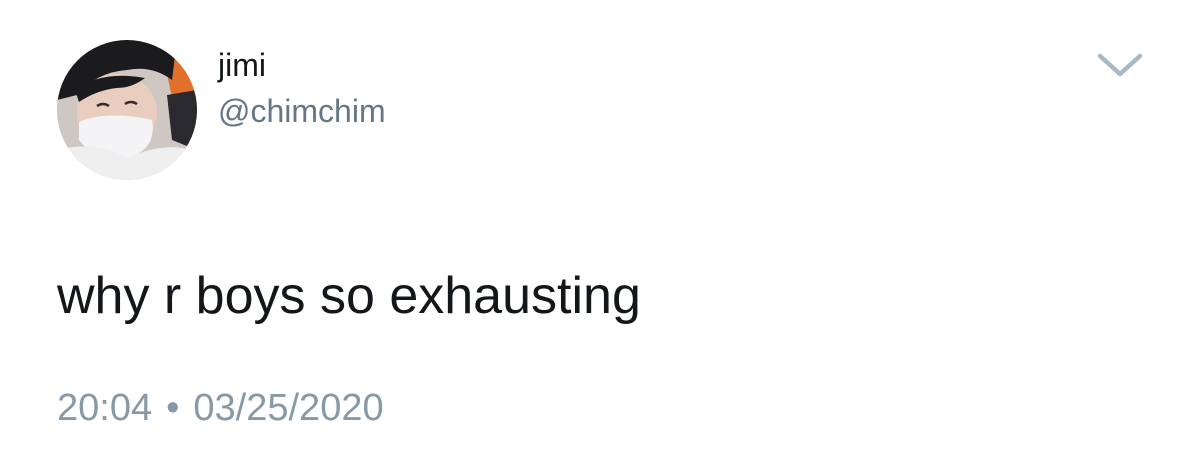  What do you see at coordinates (288, 408) in the screenshot?
I see `tweet-date: 03/25/2020` at bounding box center [288, 408].